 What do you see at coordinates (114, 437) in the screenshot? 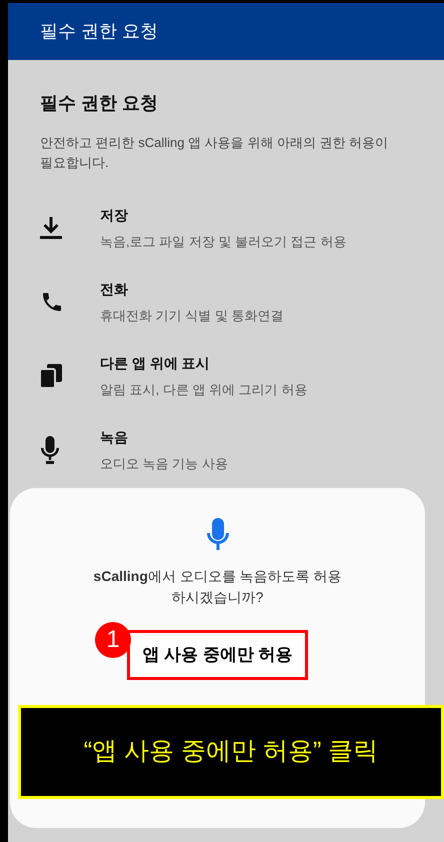
I see `permission-title: 녹음` at bounding box center [114, 437].